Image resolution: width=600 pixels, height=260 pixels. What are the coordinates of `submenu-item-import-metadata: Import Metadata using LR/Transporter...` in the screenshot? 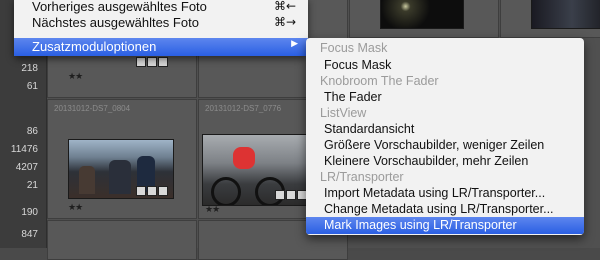 It's located at (445, 193).